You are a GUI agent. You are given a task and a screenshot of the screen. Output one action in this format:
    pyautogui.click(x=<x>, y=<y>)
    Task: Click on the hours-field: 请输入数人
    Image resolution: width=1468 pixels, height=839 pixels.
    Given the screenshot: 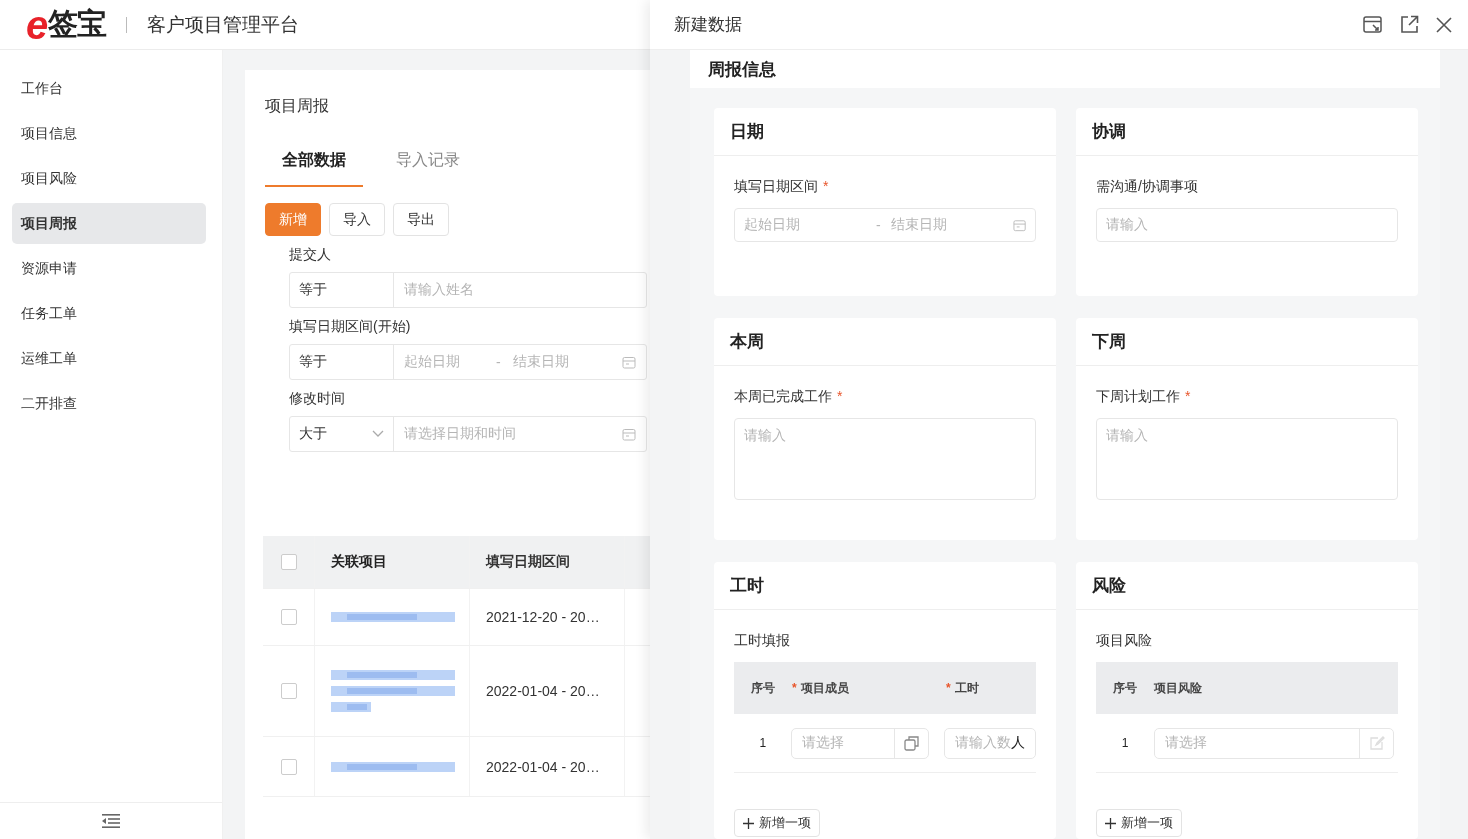 What is the action you would take?
    pyautogui.click(x=990, y=743)
    